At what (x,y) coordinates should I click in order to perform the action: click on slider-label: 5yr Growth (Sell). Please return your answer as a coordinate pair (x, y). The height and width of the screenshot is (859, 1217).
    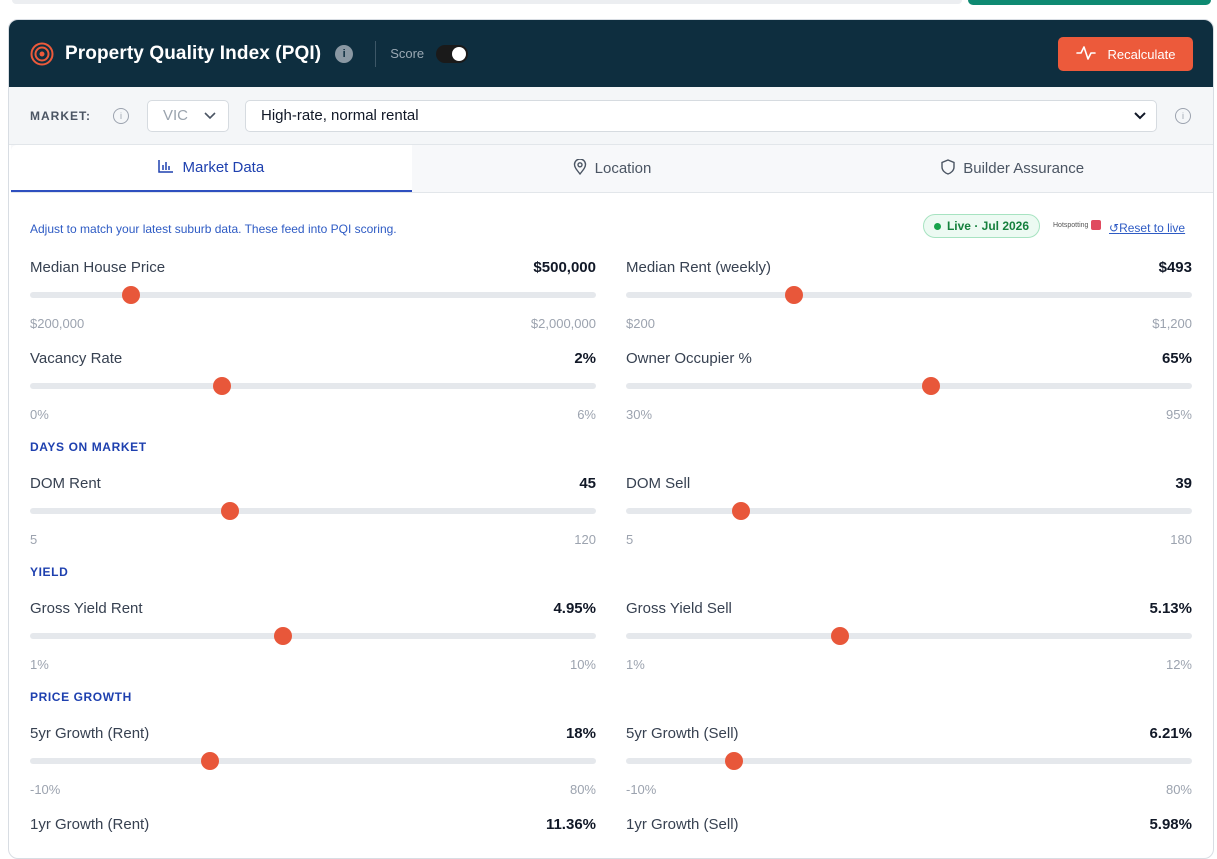
    Looking at the image, I should click on (682, 733).